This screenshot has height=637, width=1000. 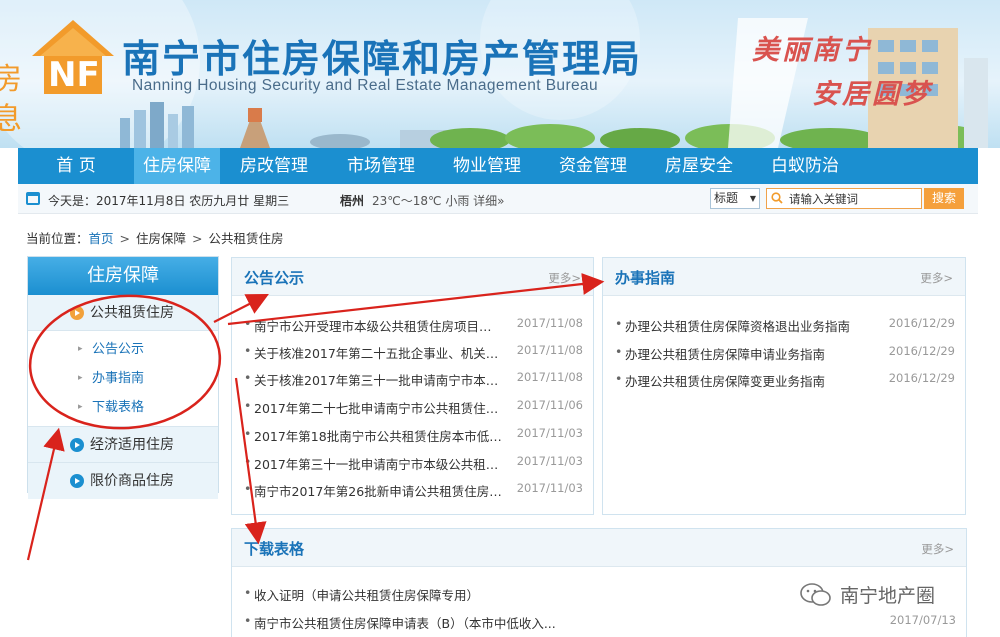 I want to click on nav-item-housing-reform: 房改管理, so click(x=274, y=166).